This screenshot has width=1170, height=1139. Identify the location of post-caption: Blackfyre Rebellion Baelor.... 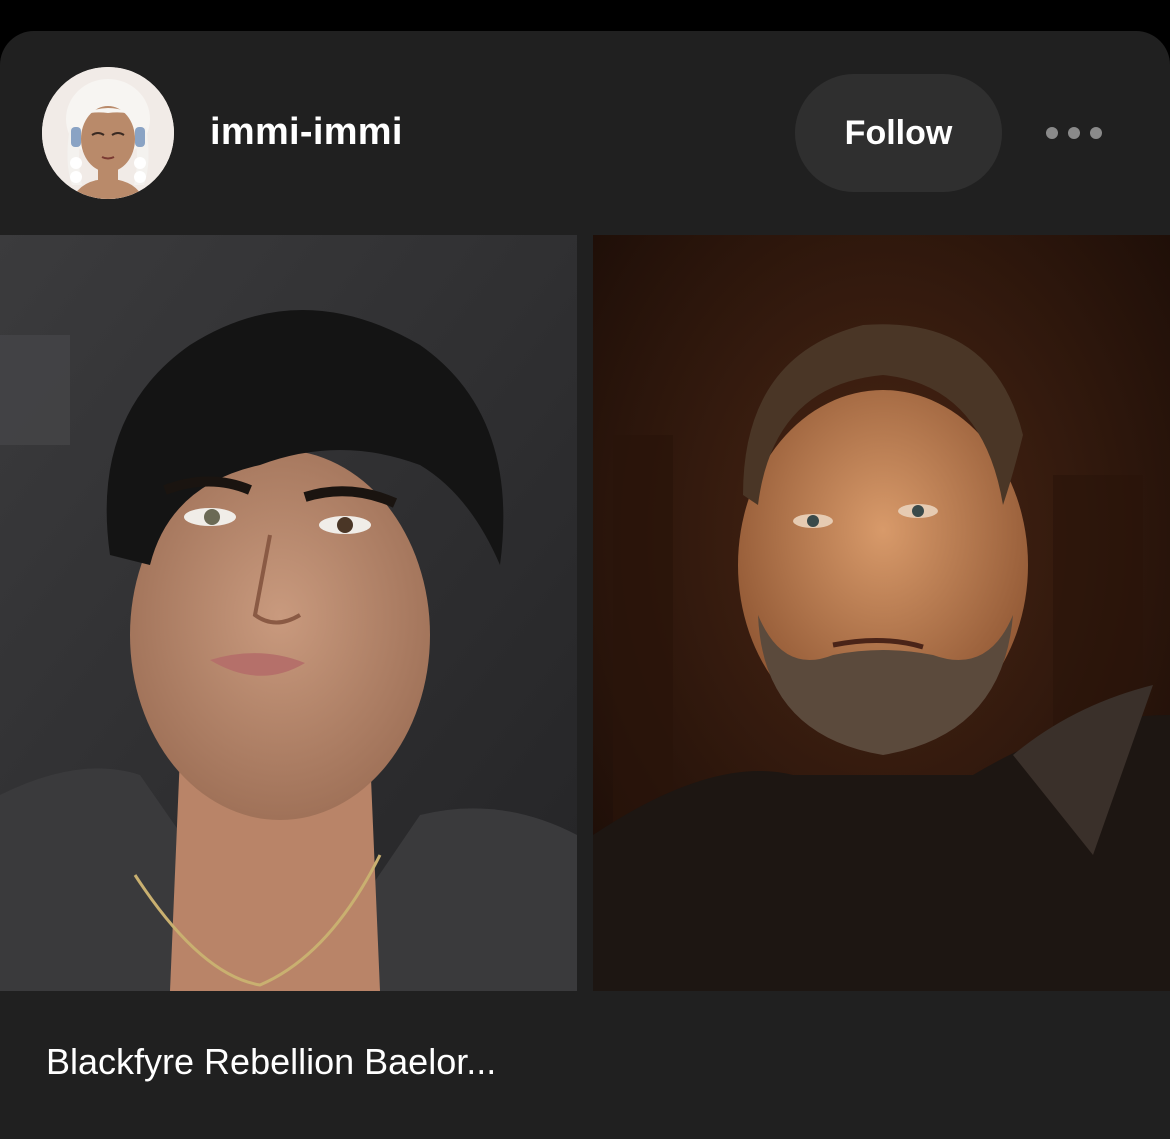
(271, 1062).